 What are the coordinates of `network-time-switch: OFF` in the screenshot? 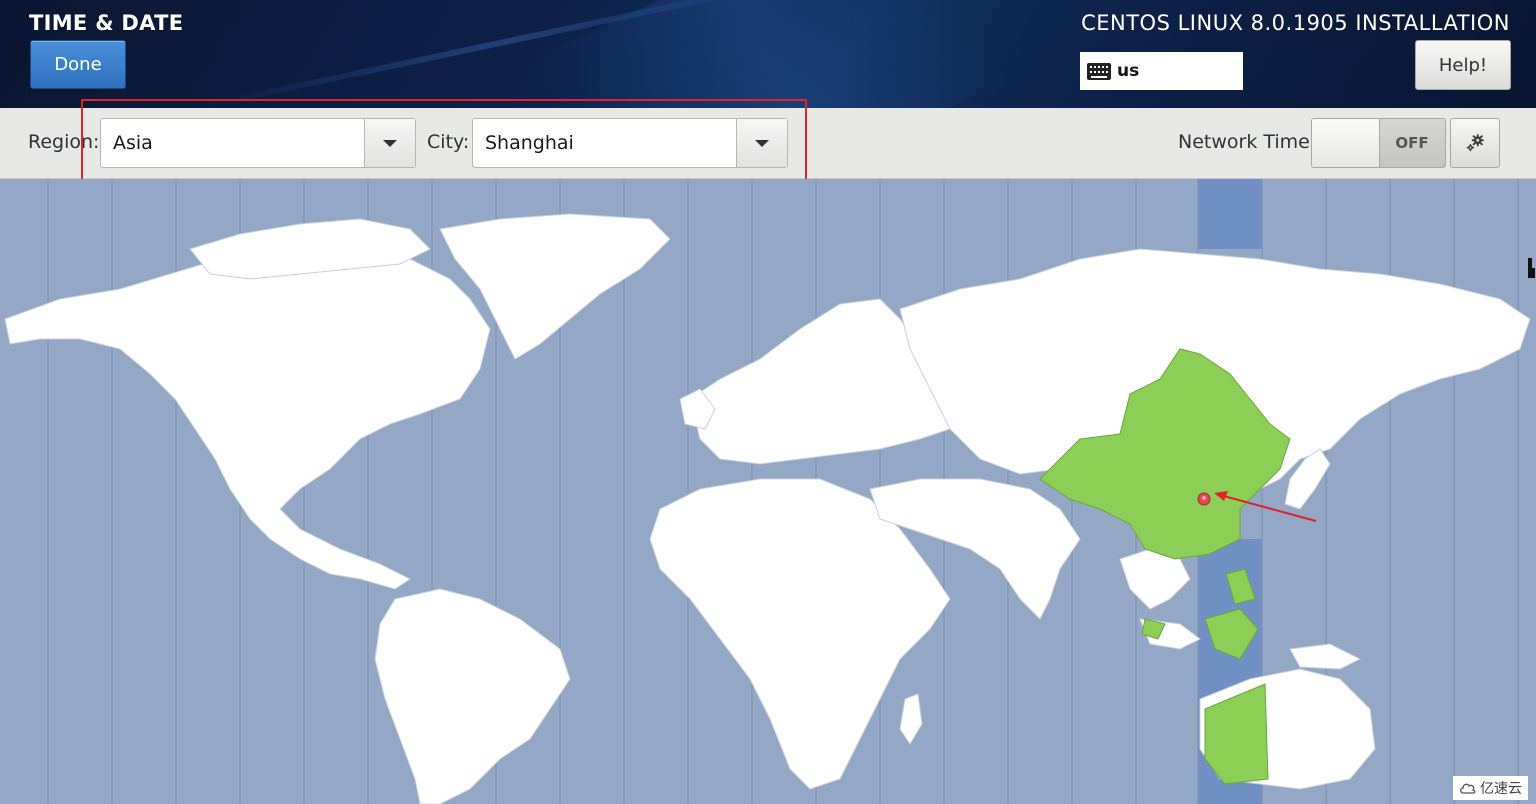 It's located at (1378, 143).